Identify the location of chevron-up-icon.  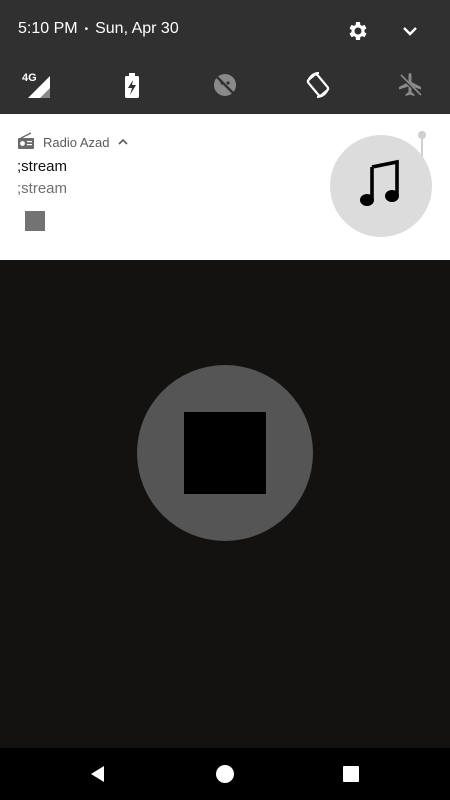
(122, 142).